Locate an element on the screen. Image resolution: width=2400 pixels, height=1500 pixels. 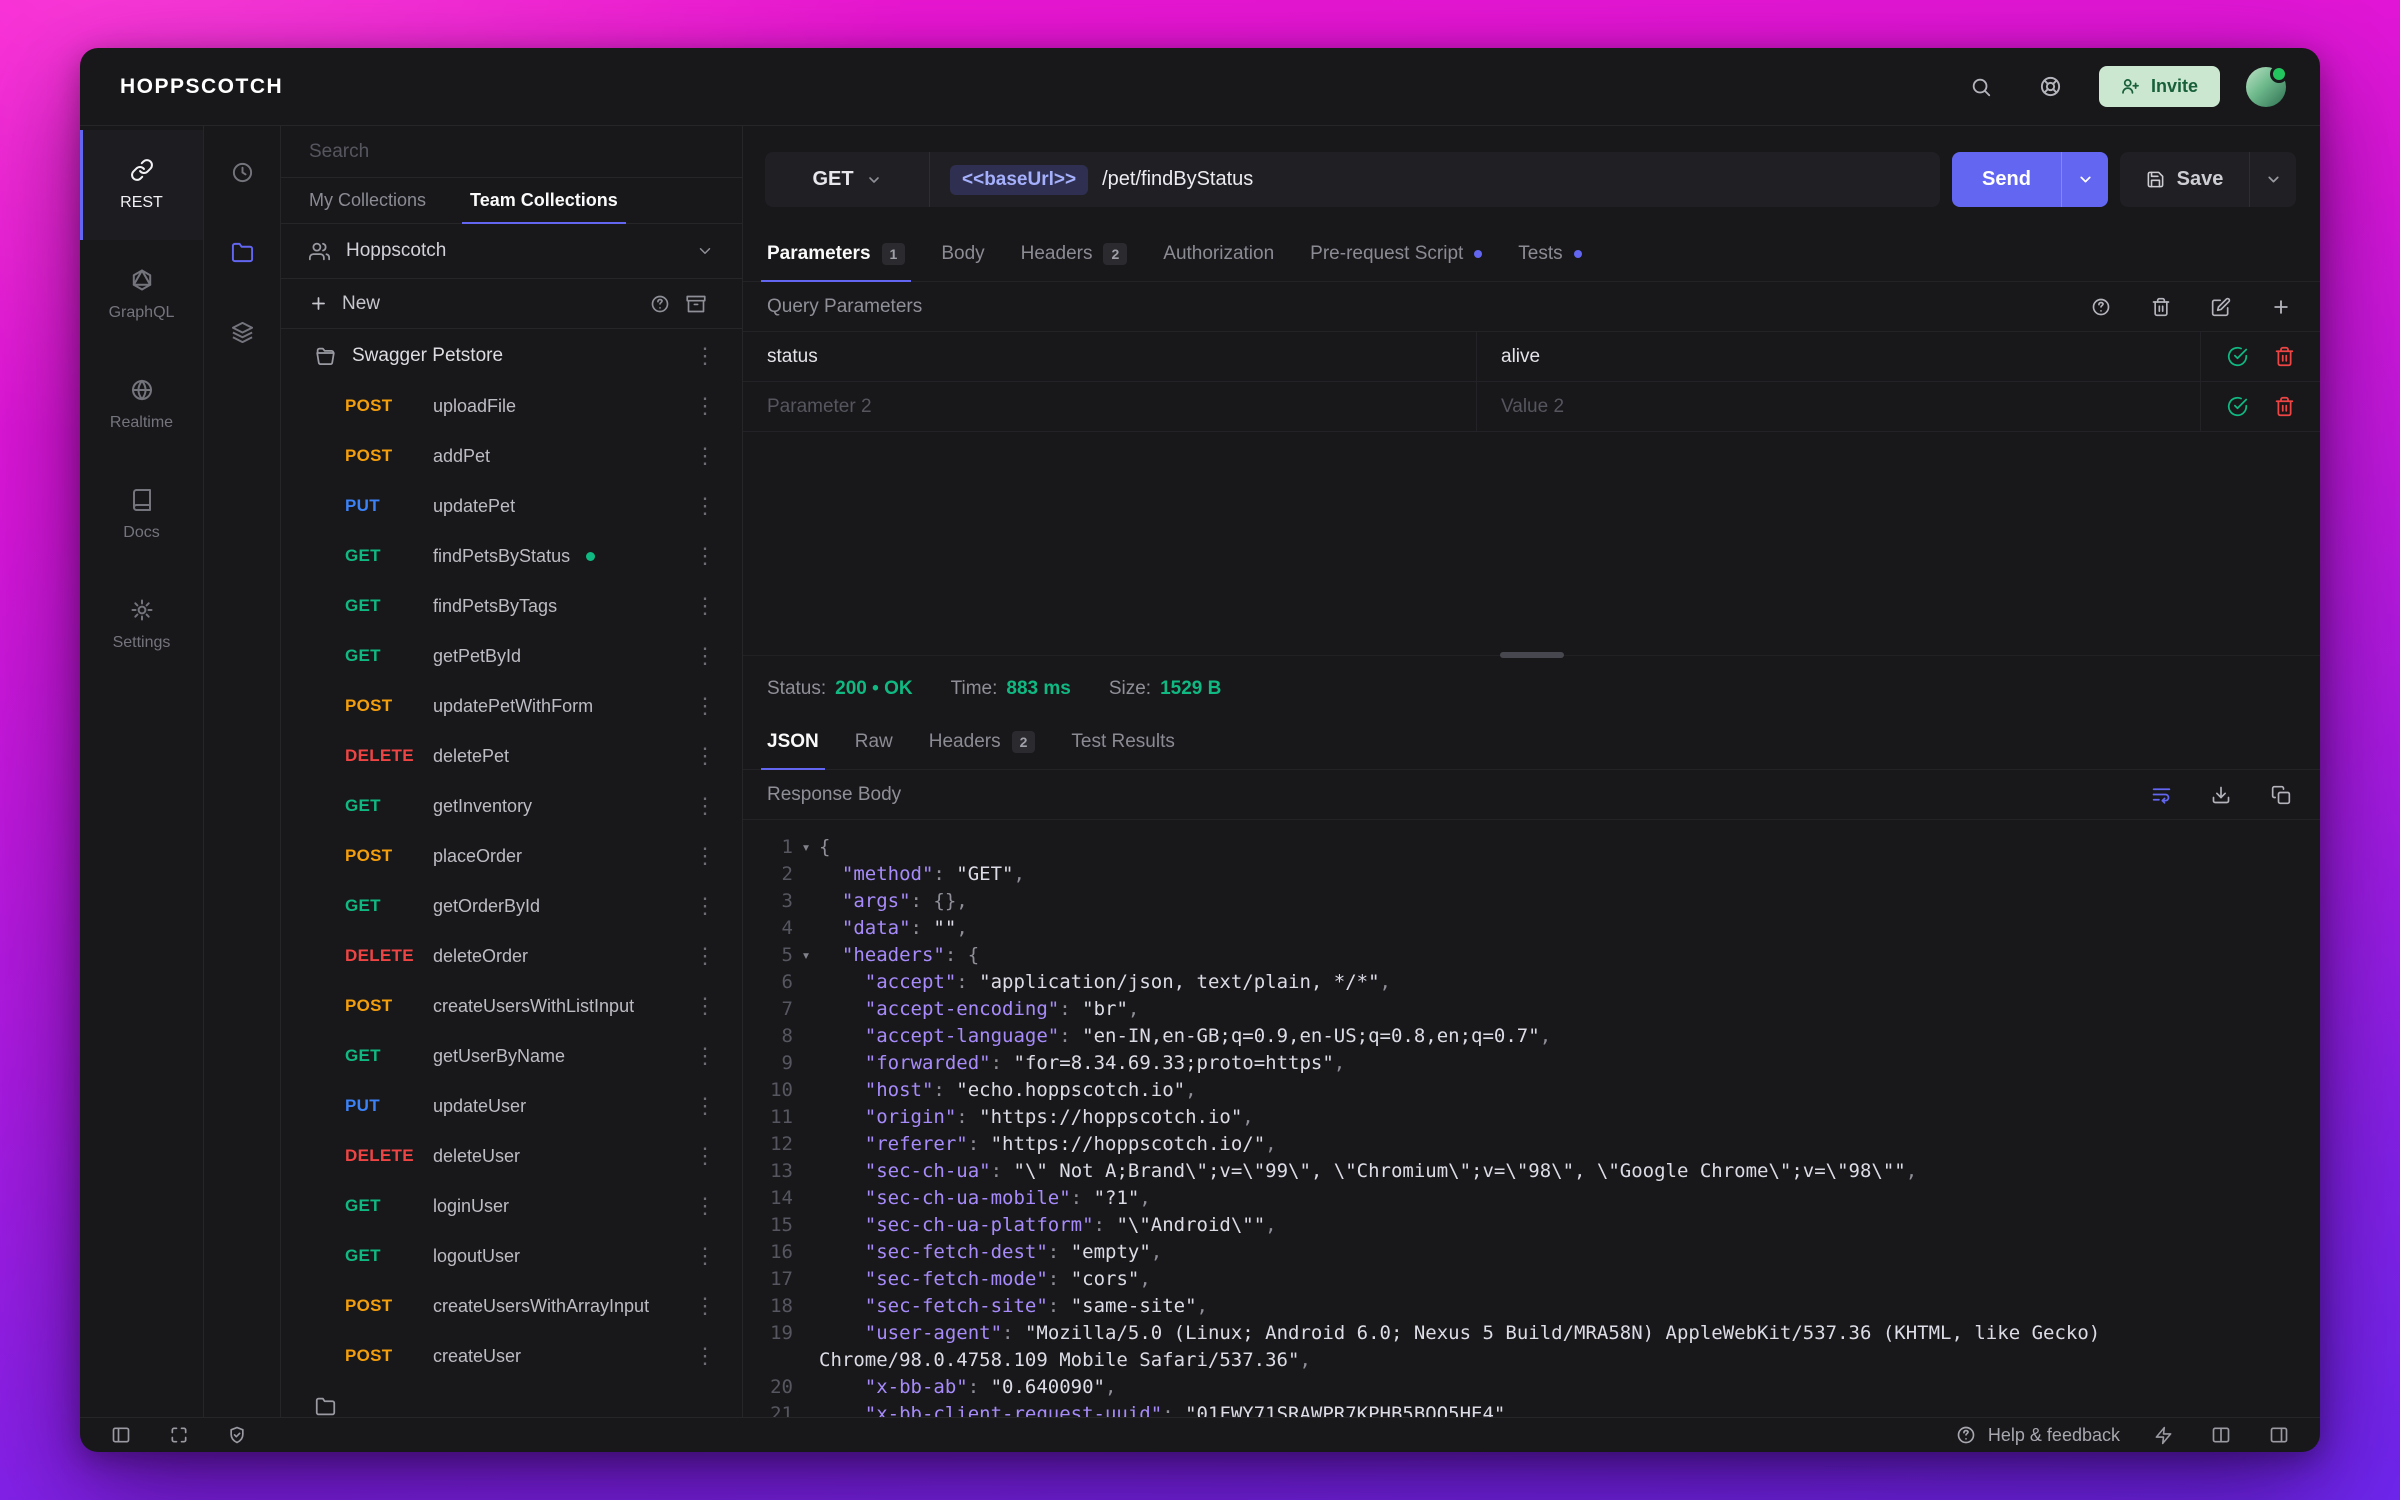
layout-button is located at coordinates (2221, 1435).